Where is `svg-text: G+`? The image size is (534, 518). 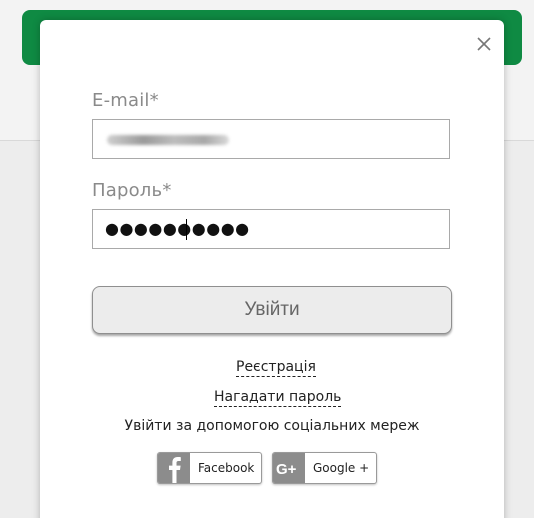
svg-text: G+ is located at coordinates (286, 469).